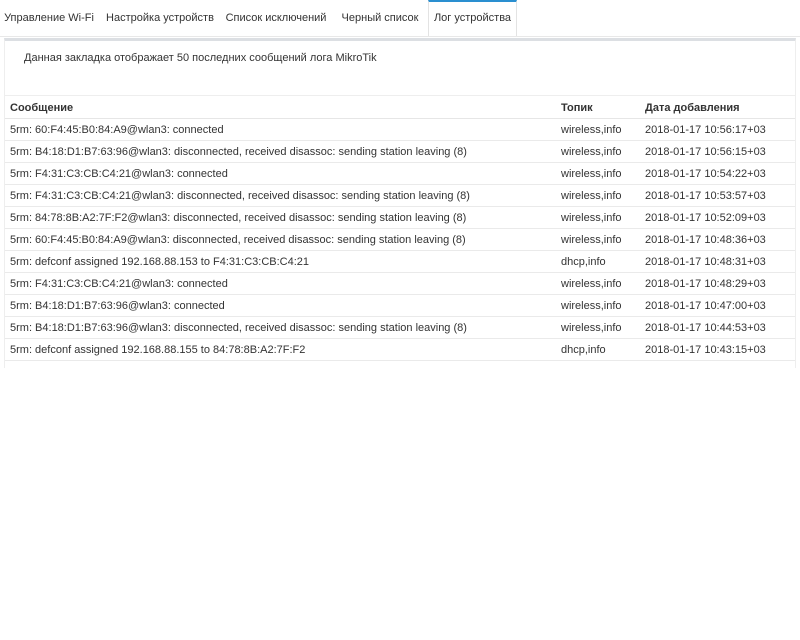  What do you see at coordinates (400, 36) in the screenshot?
I see `tab-underline` at bounding box center [400, 36].